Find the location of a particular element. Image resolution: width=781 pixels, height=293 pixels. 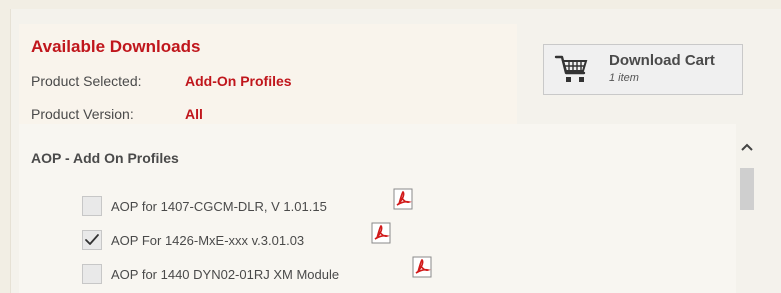

list-scrollbar is located at coordinates (746, 208).